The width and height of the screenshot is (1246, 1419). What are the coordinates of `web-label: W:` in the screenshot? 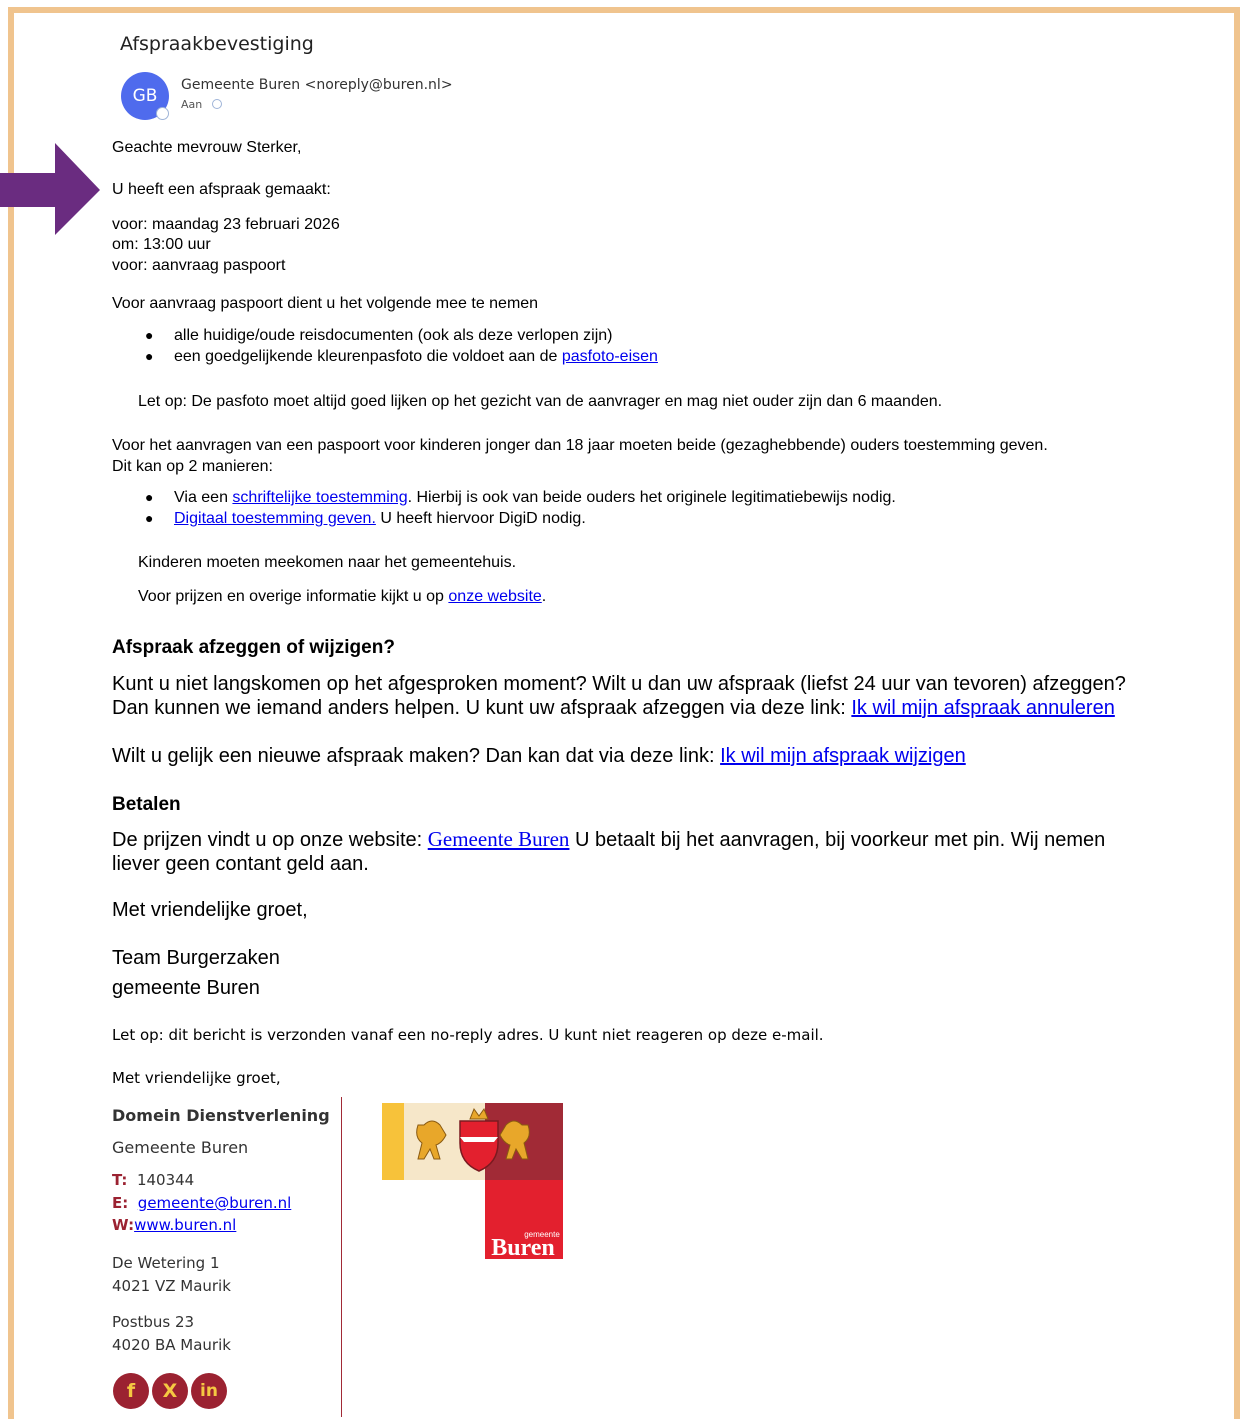 It's located at (123, 1225).